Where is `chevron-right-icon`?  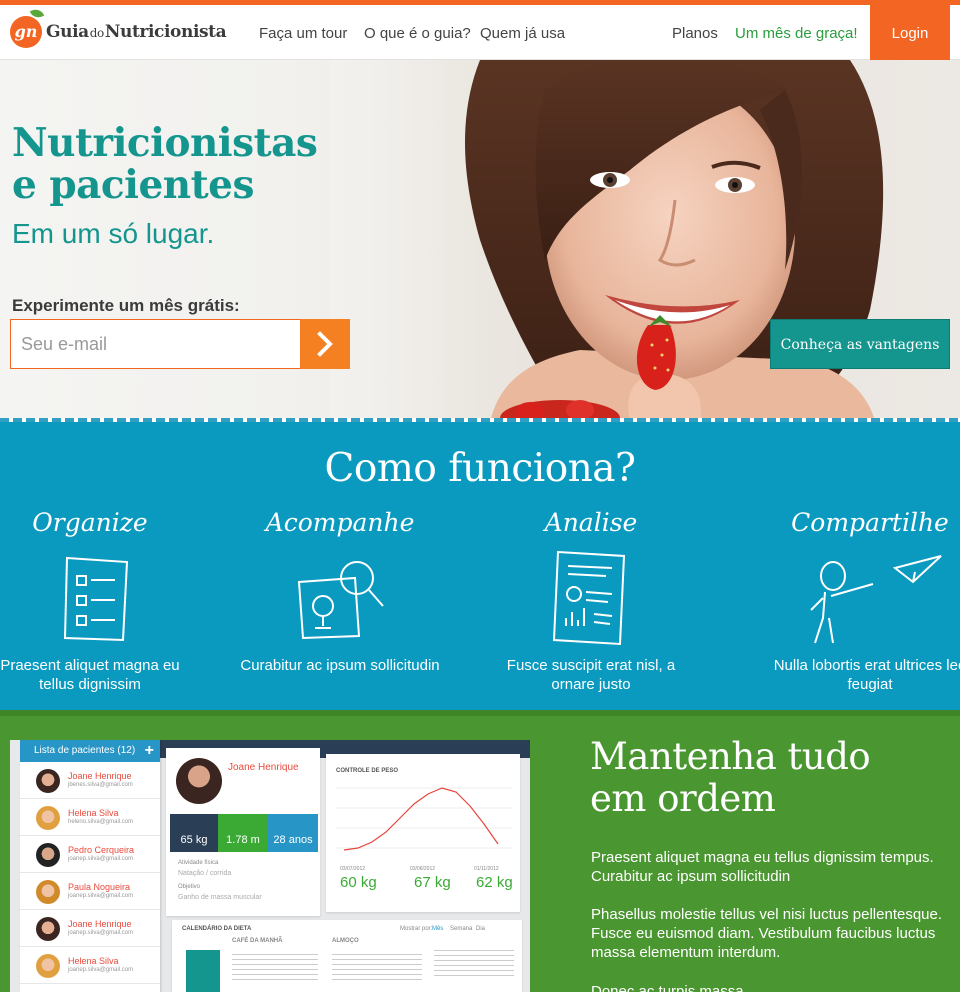 chevron-right-icon is located at coordinates (325, 344).